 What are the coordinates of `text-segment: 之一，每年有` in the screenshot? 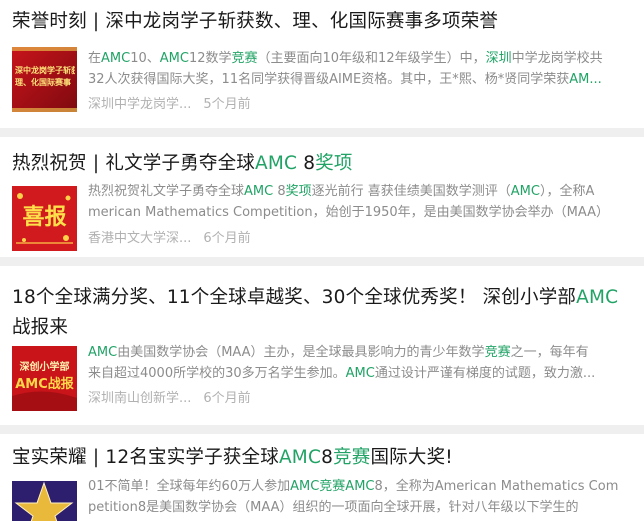 It's located at (549, 352).